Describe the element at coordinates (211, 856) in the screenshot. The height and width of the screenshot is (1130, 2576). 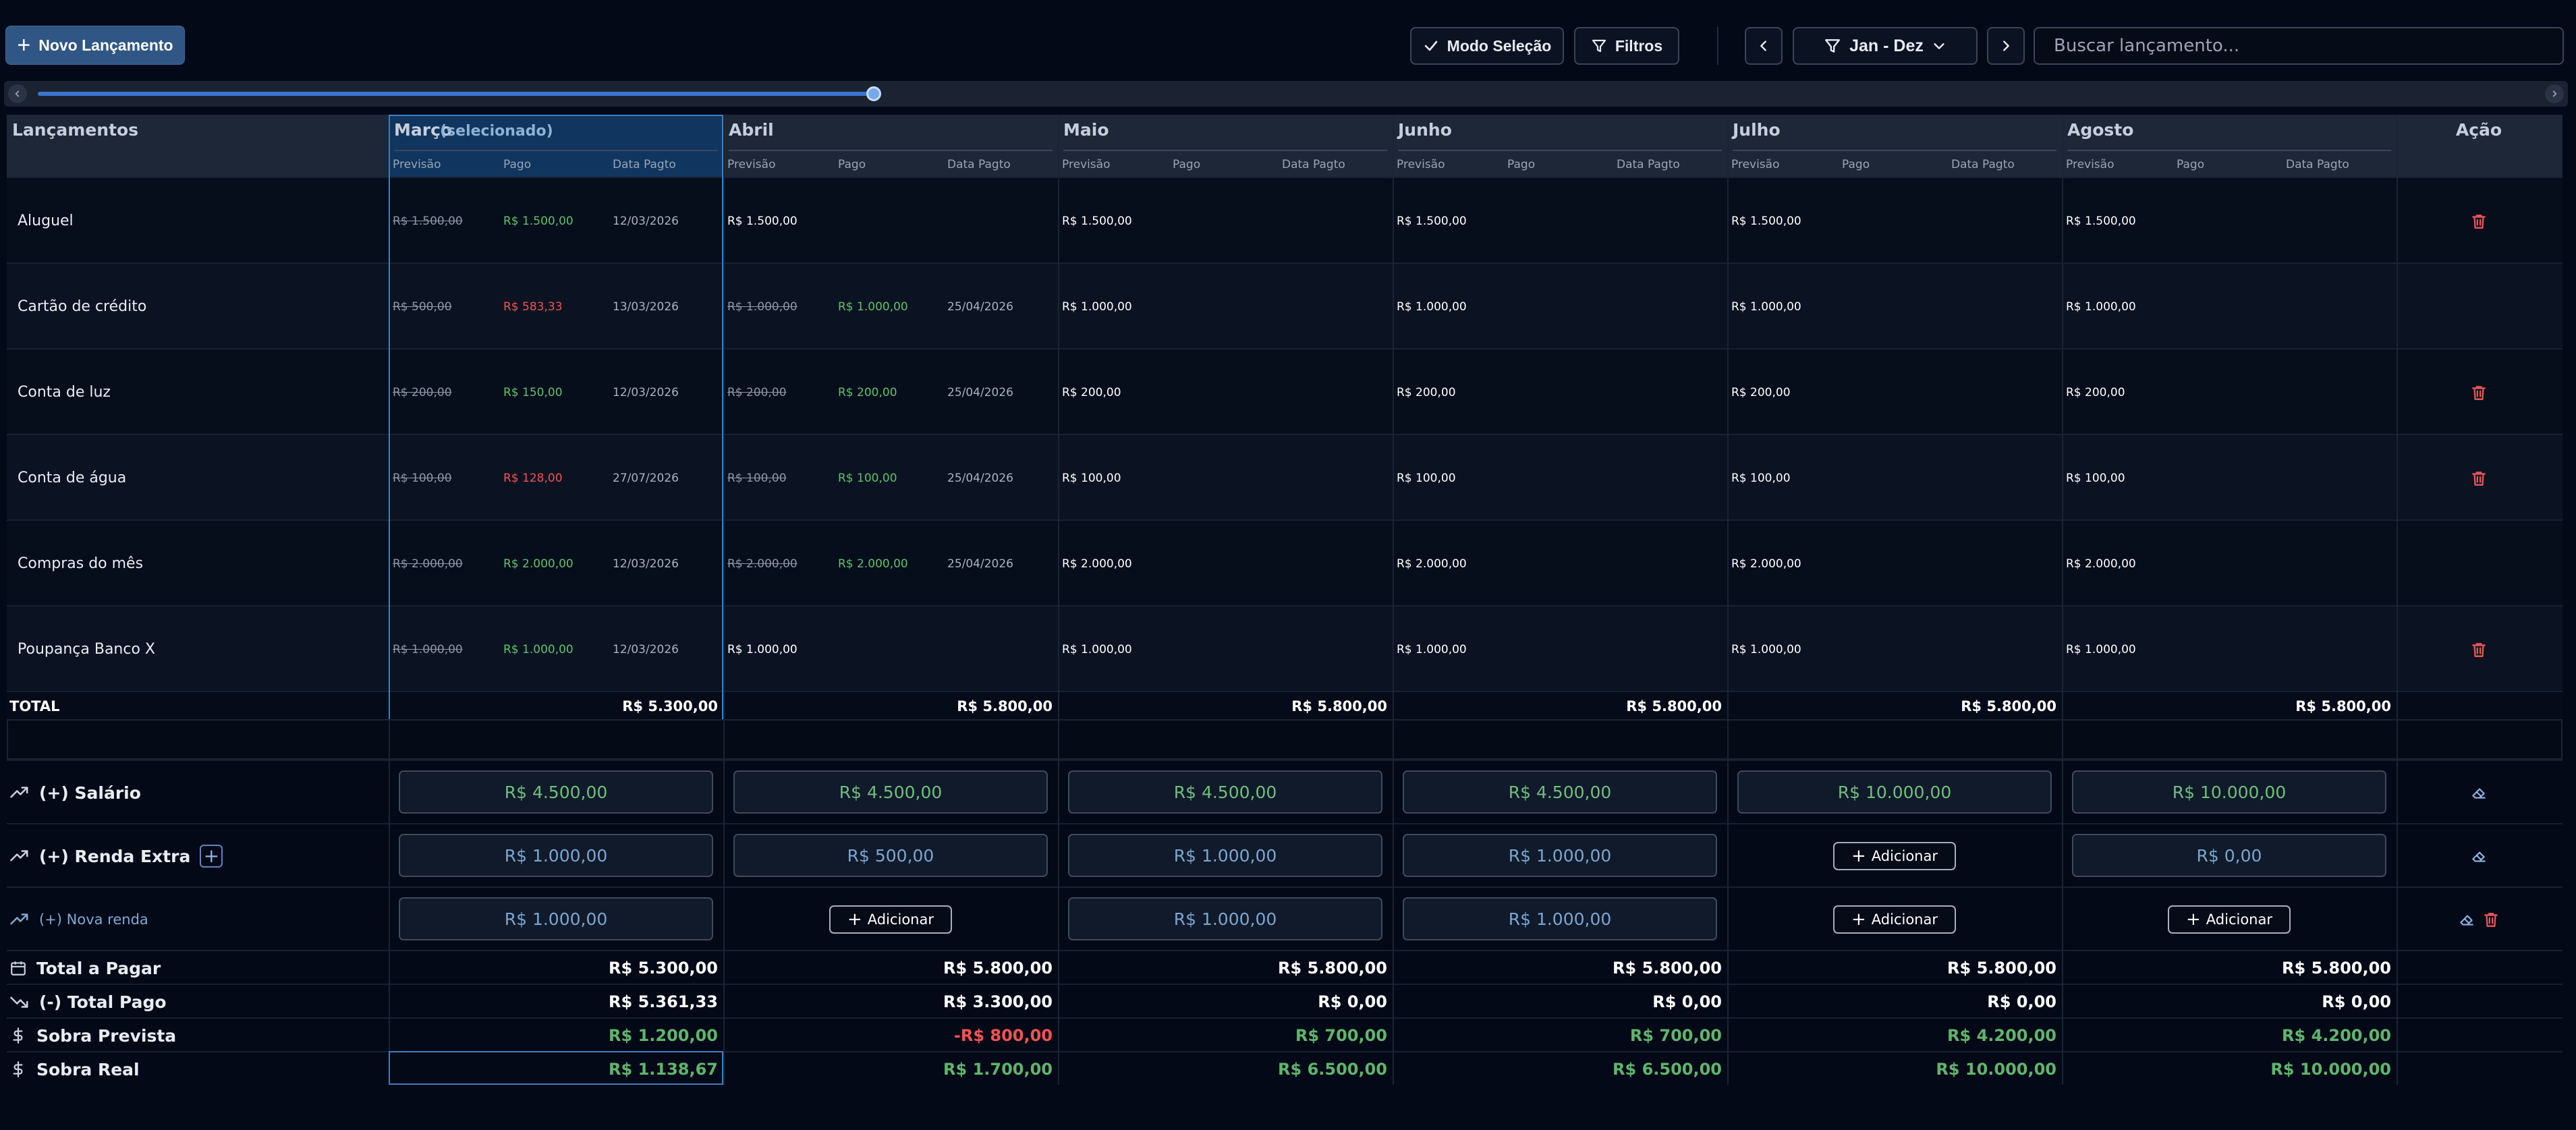
I see `add-income-source-button: +` at that location.